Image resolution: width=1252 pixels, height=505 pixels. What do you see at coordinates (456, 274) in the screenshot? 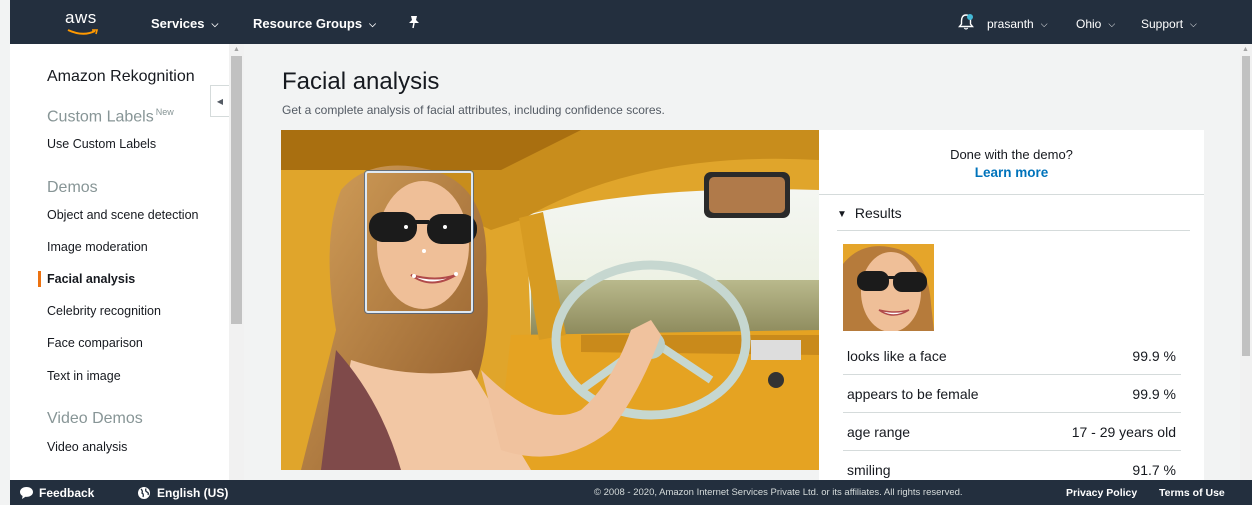
I see `landmark-mouth-right` at bounding box center [456, 274].